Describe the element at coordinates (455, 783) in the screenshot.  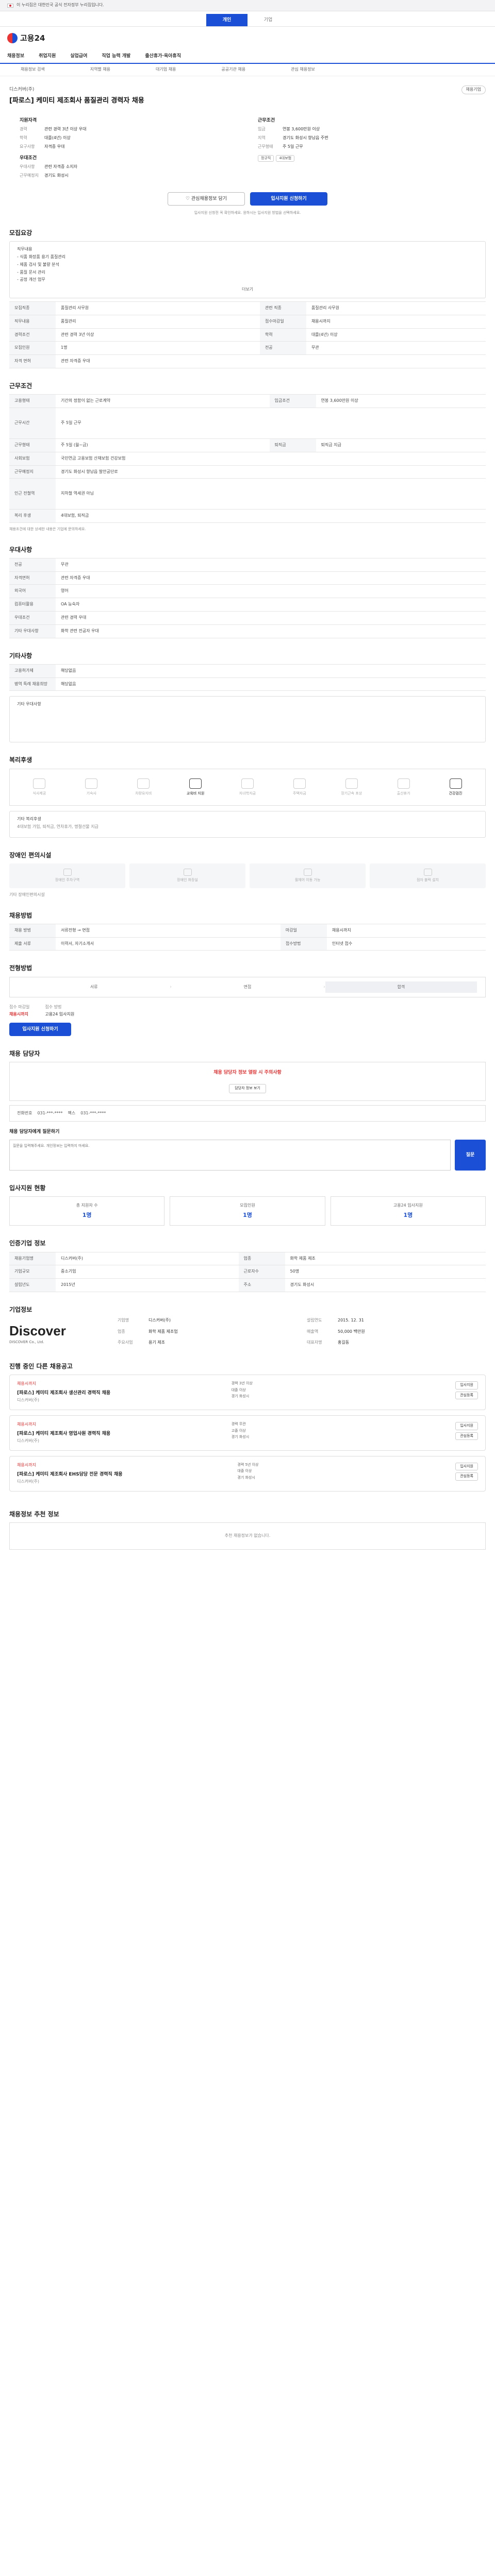
I see `health-icon` at that location.